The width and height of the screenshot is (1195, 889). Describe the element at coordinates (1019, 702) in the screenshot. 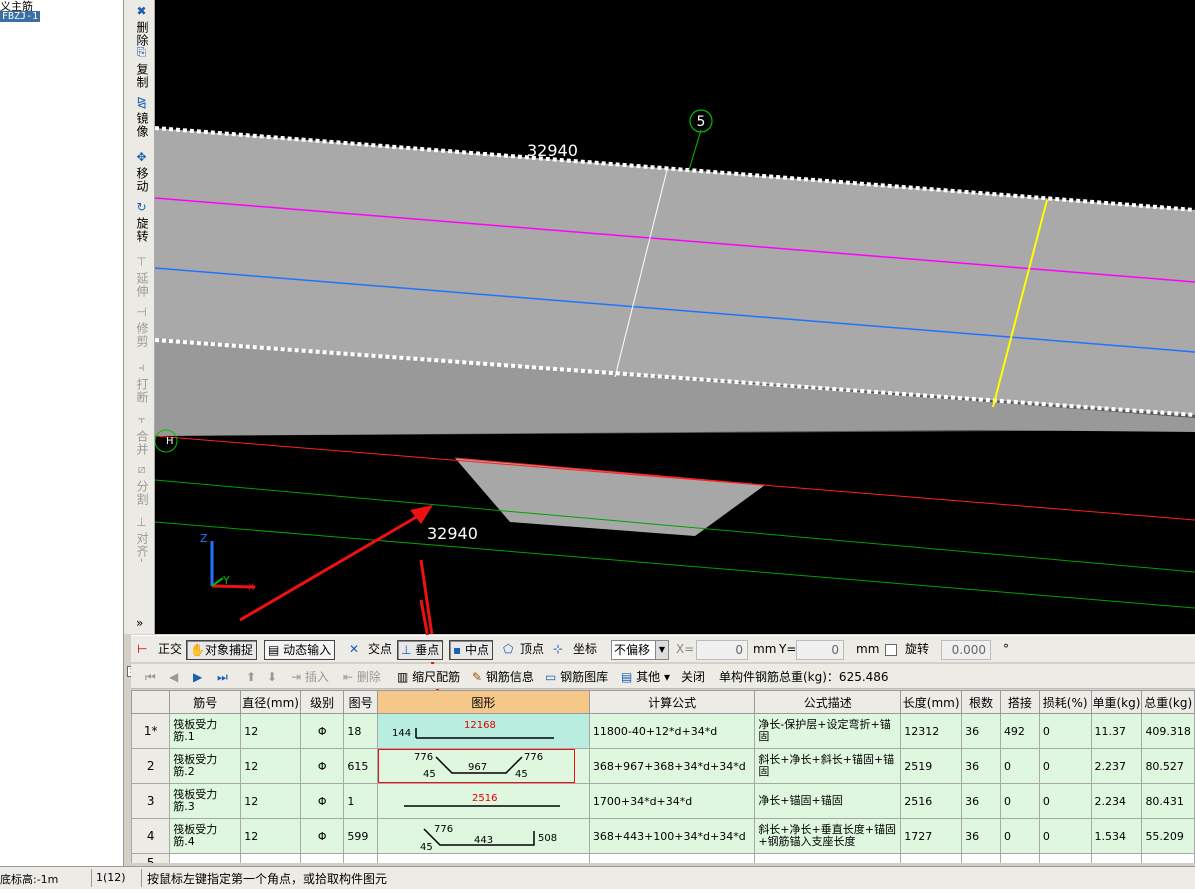

I see `header-lap: 搭接` at that location.